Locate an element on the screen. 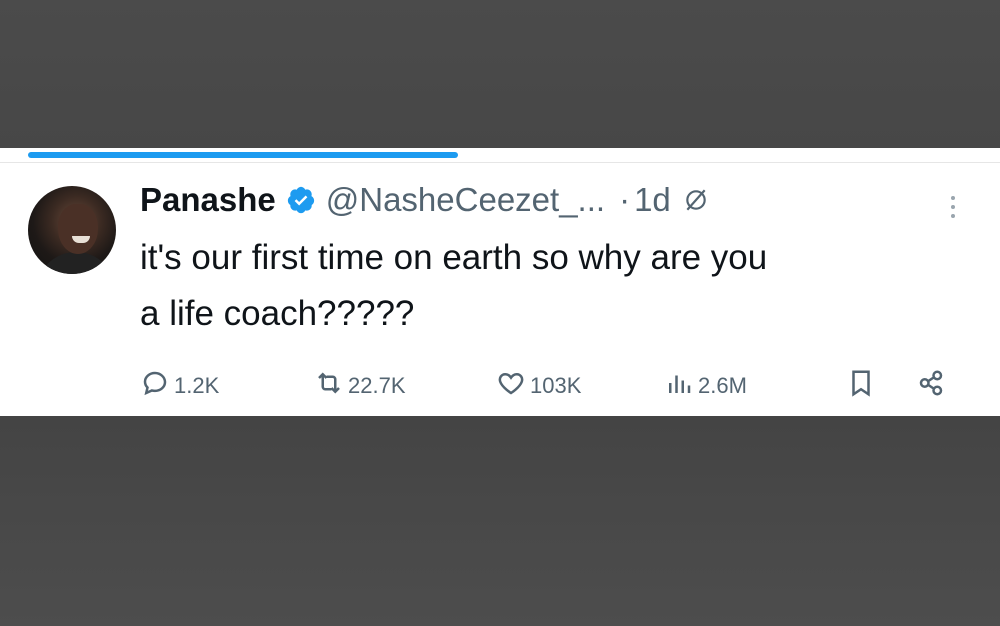  views-button: 2.6M is located at coordinates (705, 386).